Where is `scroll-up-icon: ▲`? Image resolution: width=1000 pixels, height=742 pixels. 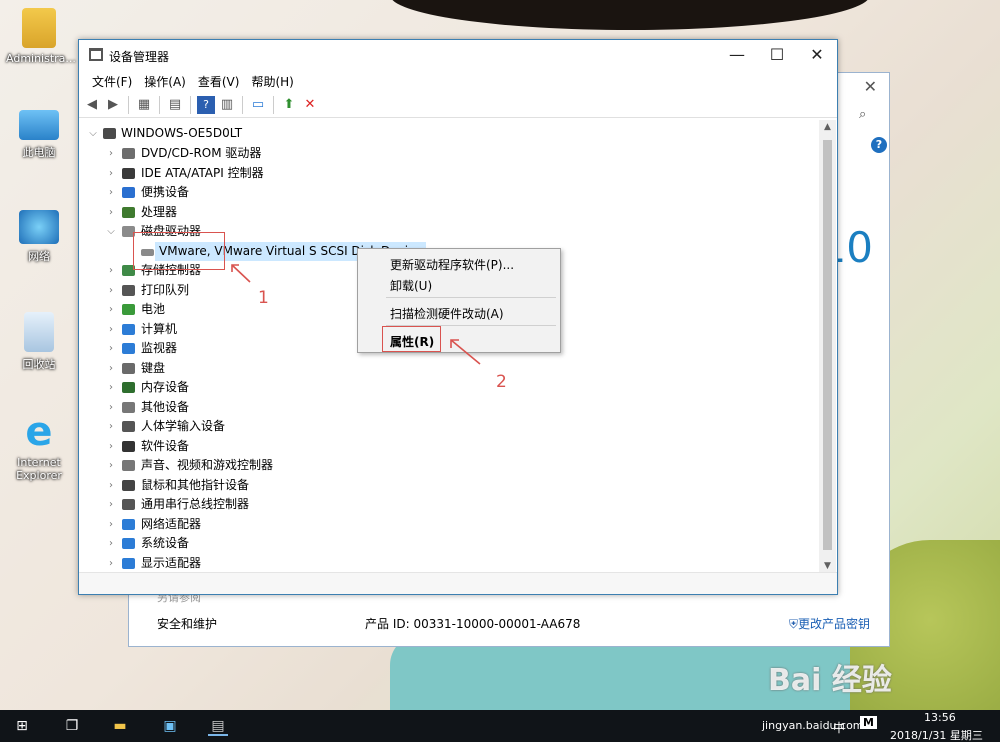 scroll-up-icon: ▲ is located at coordinates (827, 127).